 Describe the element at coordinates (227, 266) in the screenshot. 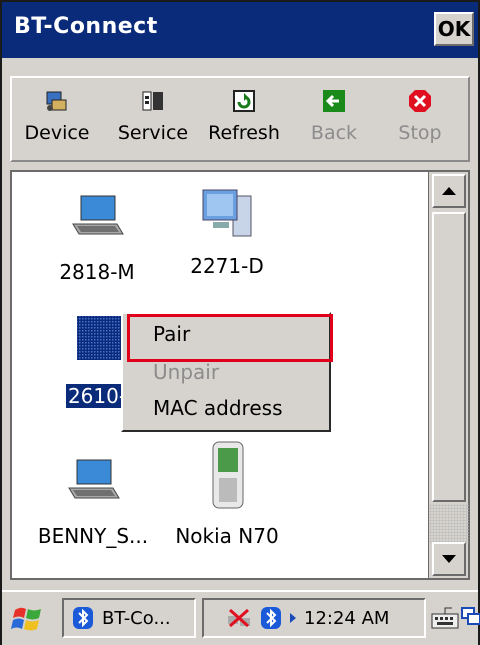

I see `device-name: 2271-D` at that location.